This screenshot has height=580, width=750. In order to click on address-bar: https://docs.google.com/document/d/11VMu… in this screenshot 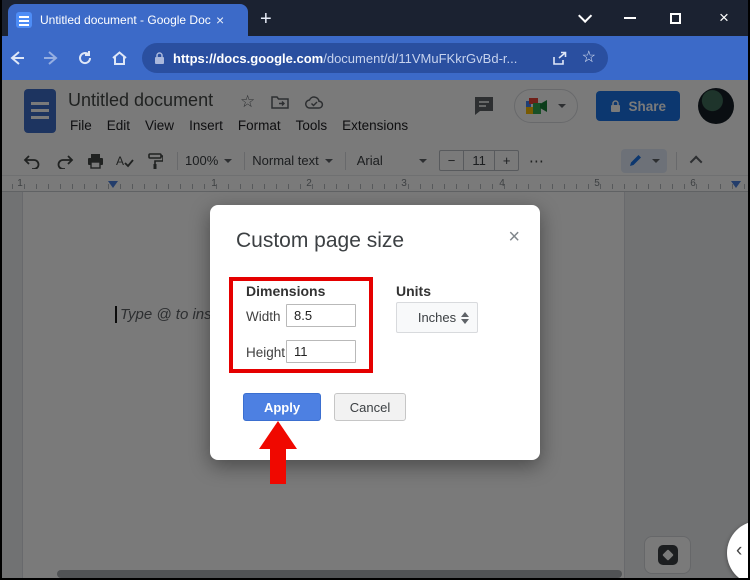, I will do `click(375, 58)`.